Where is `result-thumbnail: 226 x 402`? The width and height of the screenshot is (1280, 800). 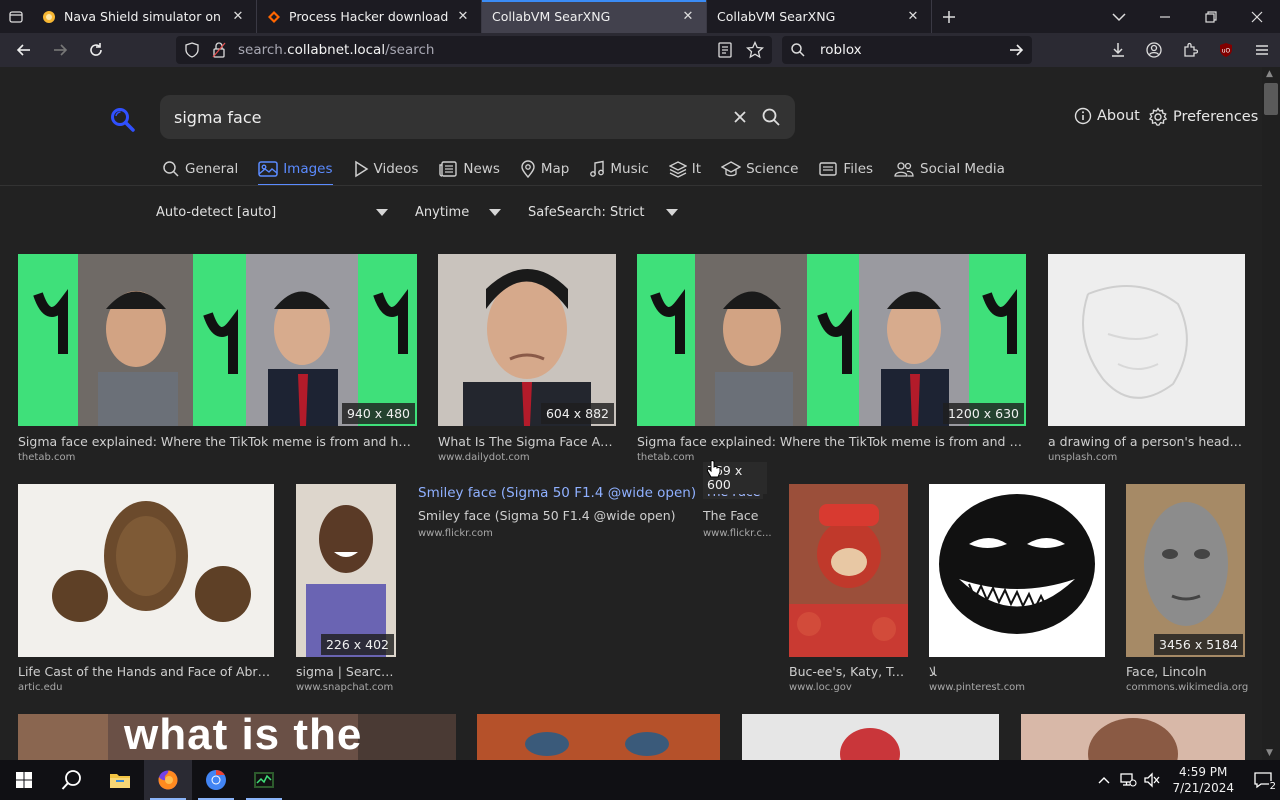 result-thumbnail: 226 x 402 is located at coordinates (346, 570).